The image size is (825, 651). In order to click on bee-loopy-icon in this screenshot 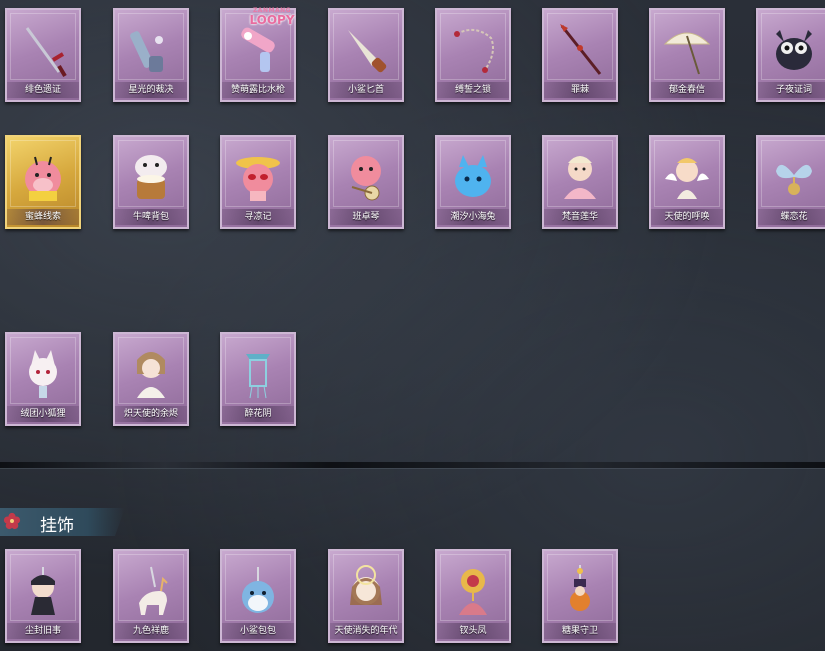, I will do `click(43, 178)`.